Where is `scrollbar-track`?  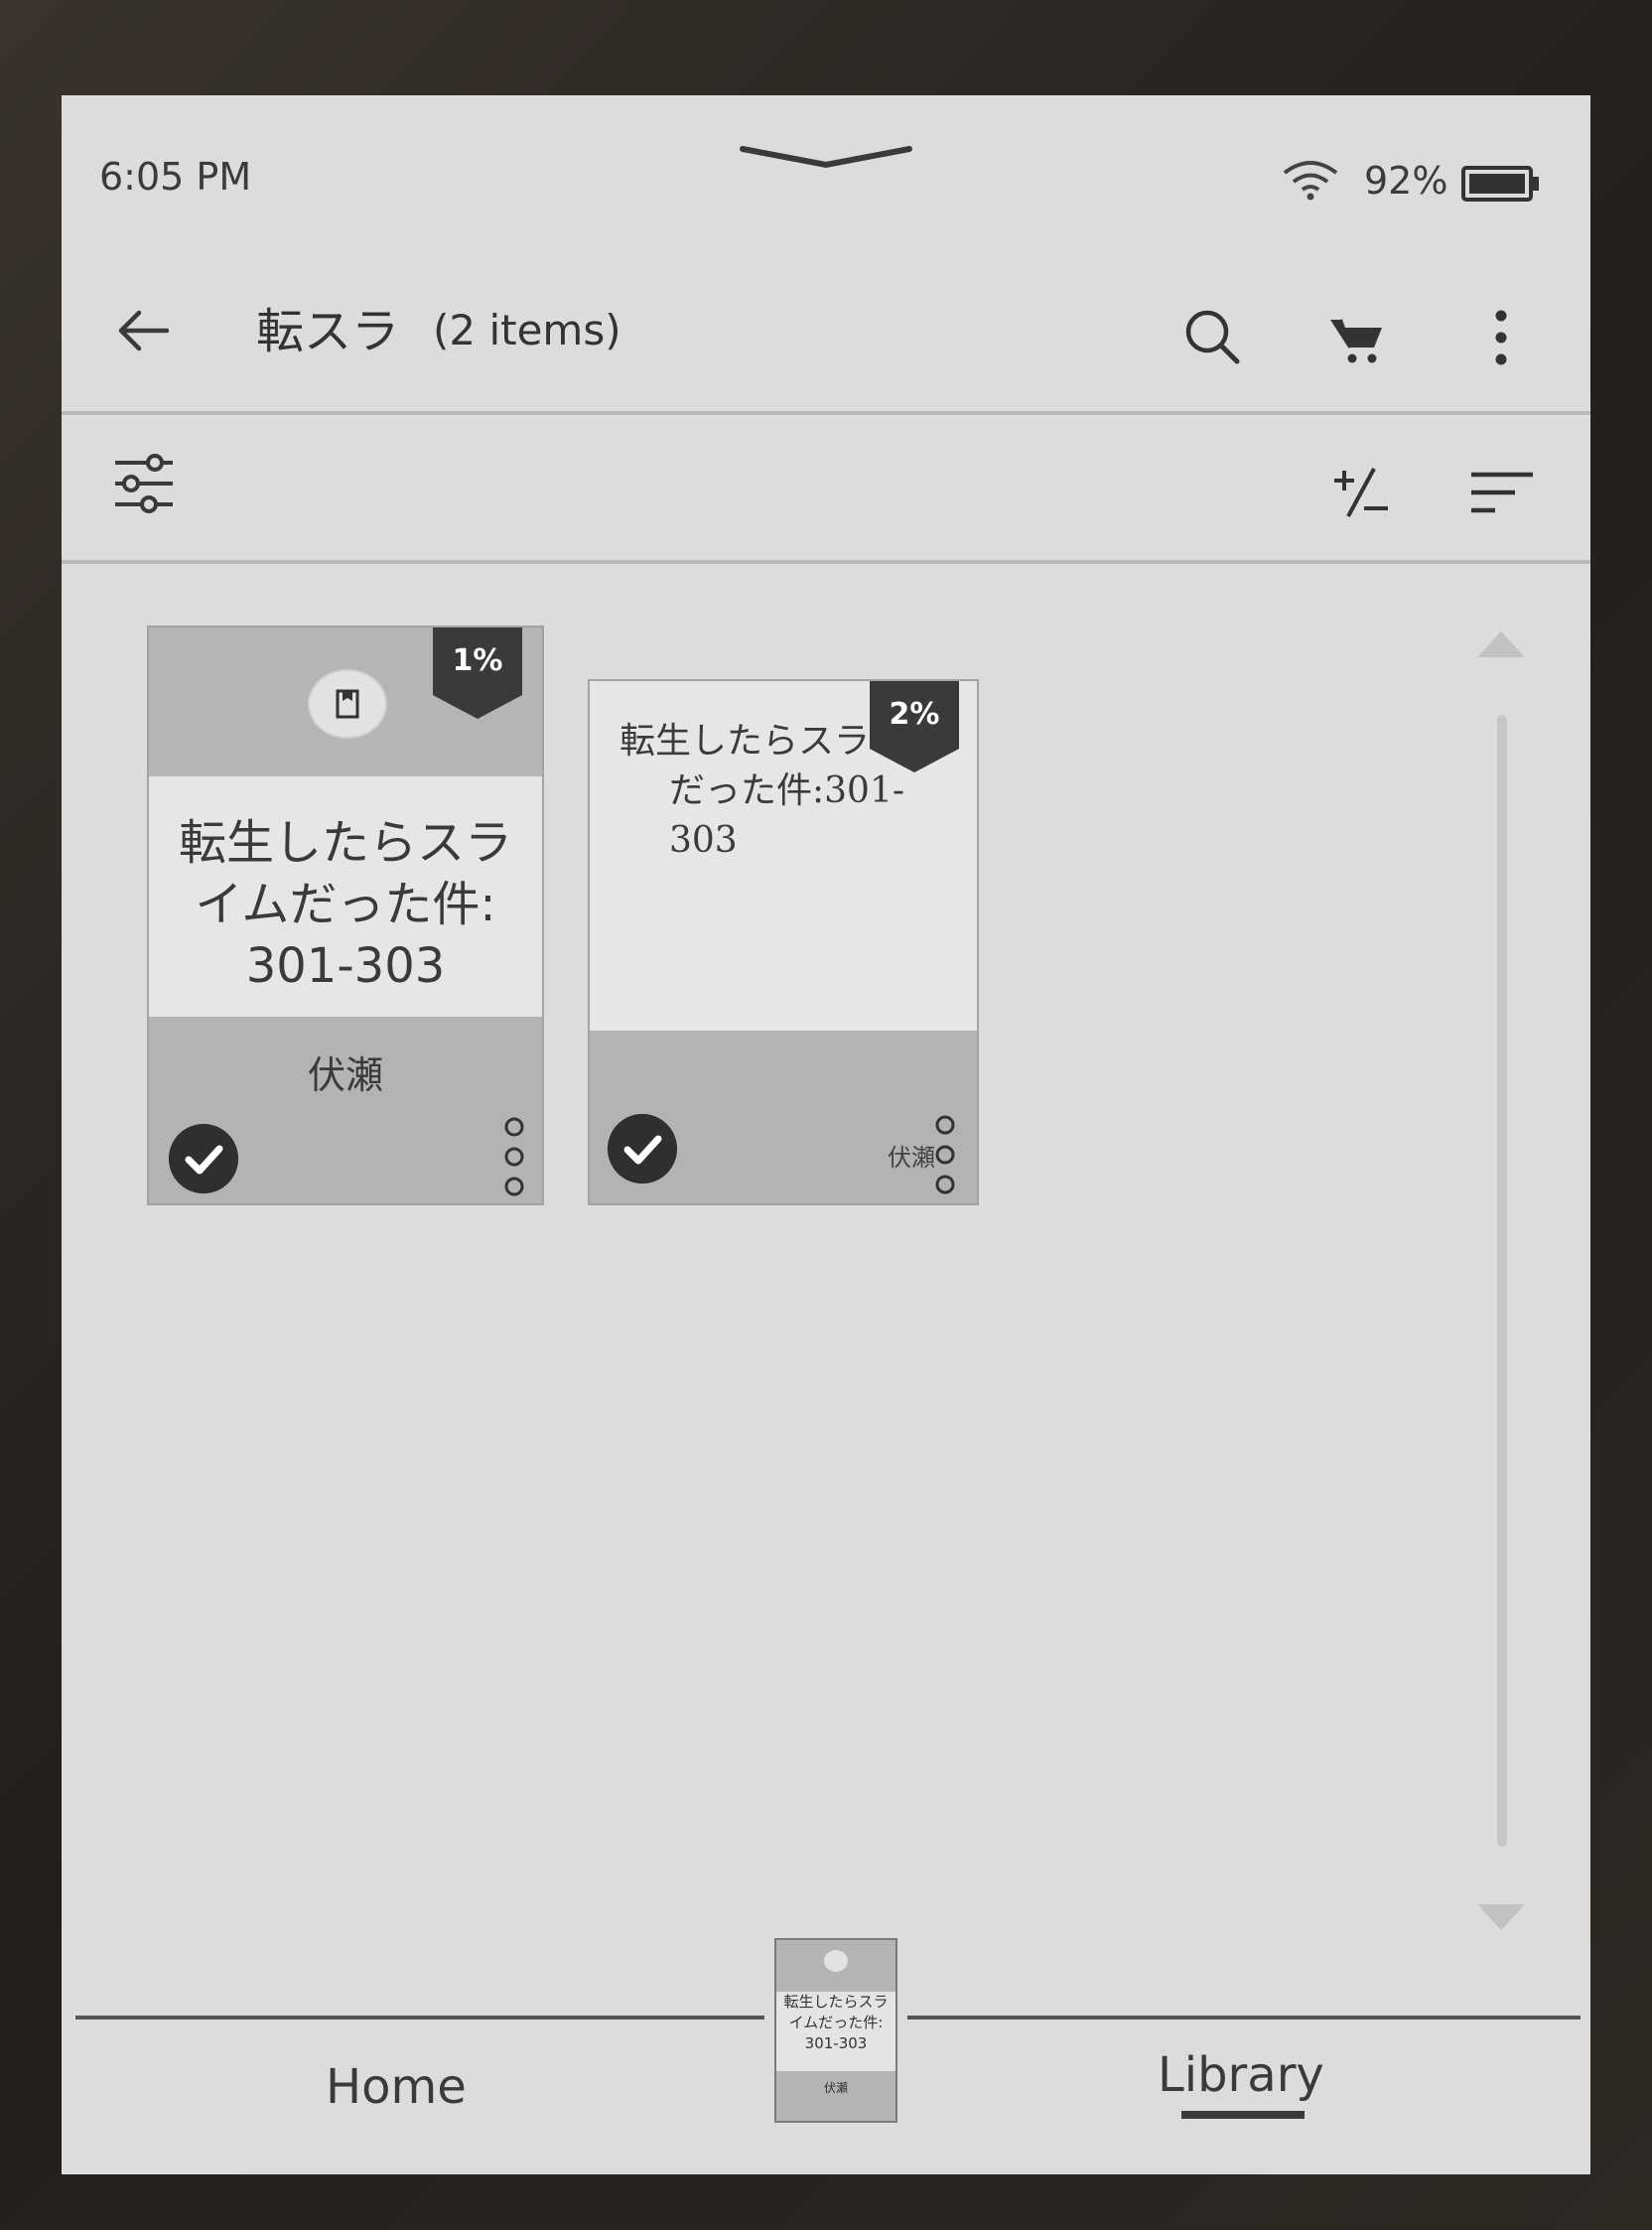
scrollbar-track is located at coordinates (1502, 1281).